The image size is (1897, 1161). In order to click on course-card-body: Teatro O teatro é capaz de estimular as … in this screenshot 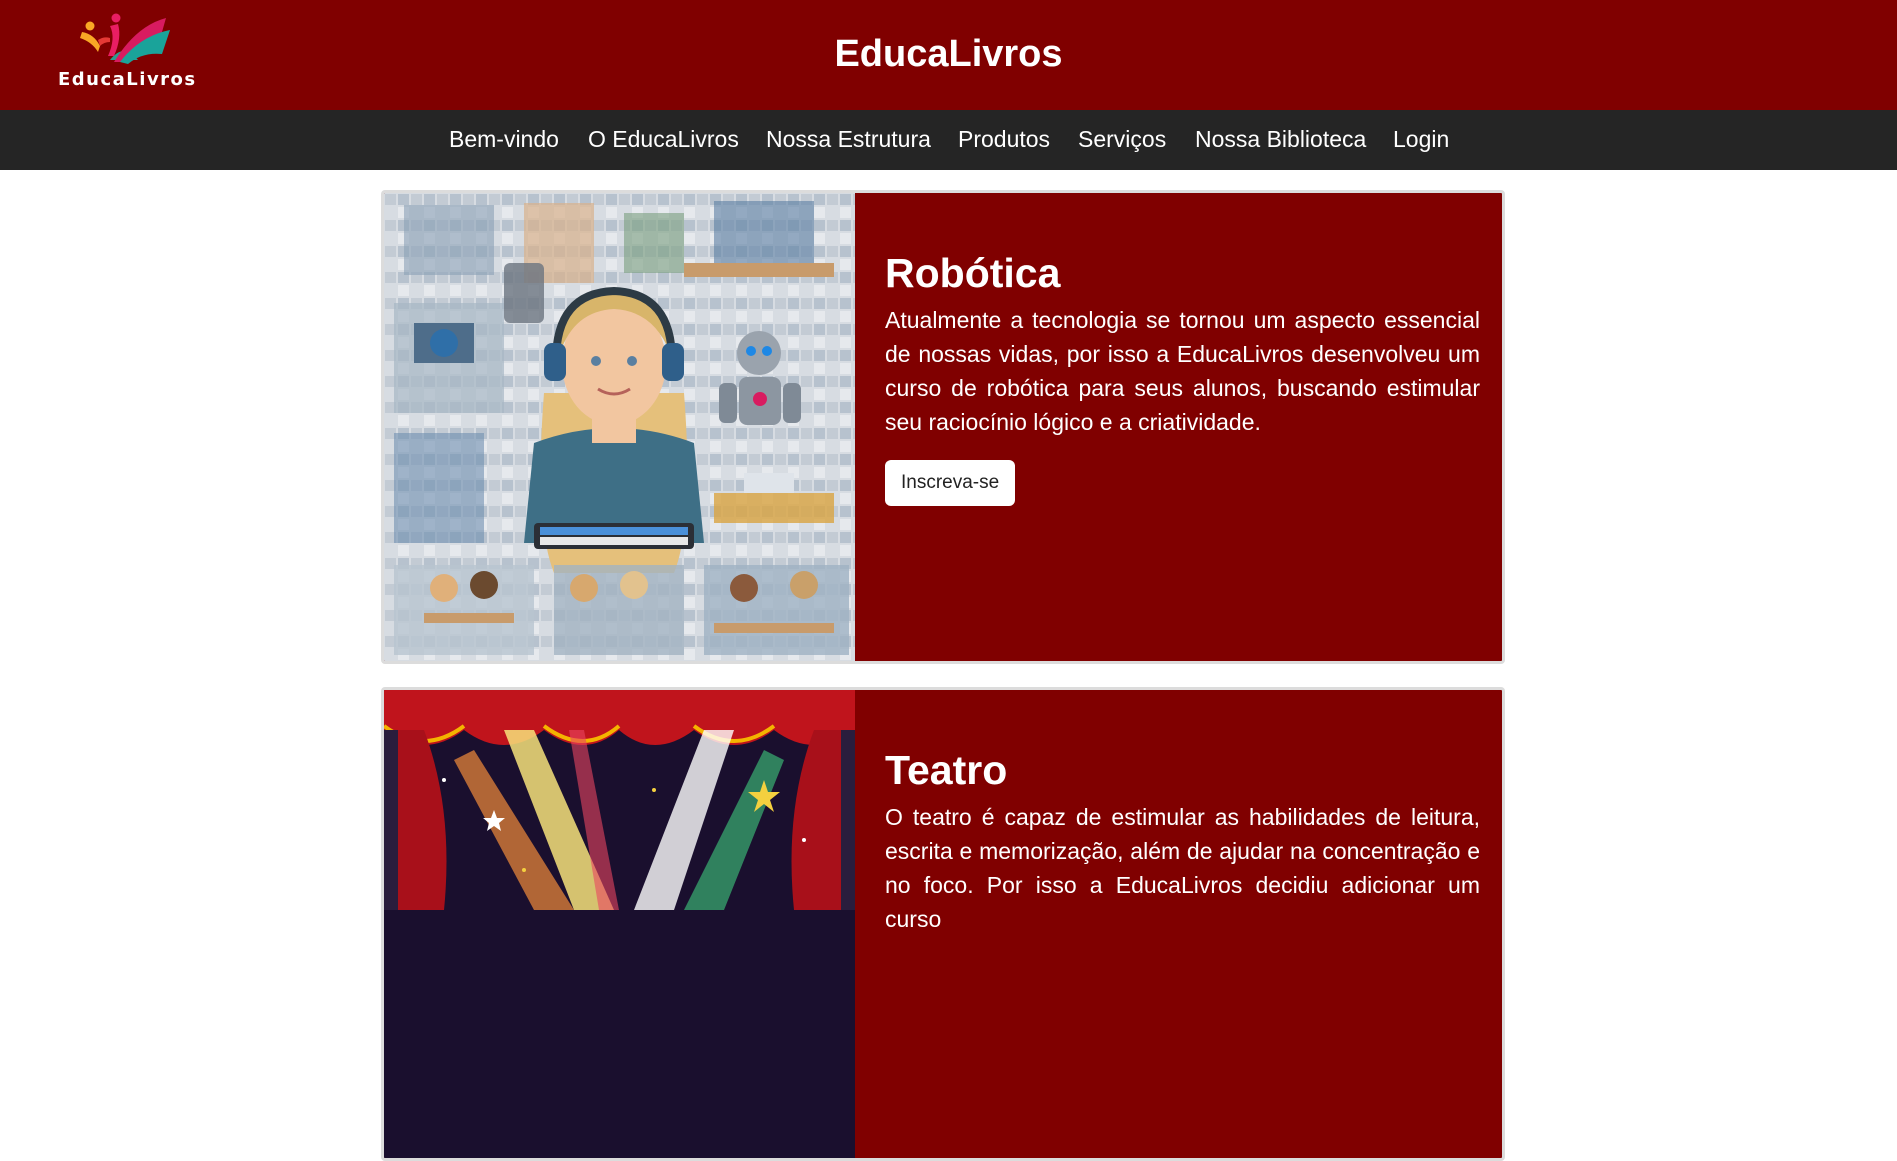, I will do `click(1182, 841)`.